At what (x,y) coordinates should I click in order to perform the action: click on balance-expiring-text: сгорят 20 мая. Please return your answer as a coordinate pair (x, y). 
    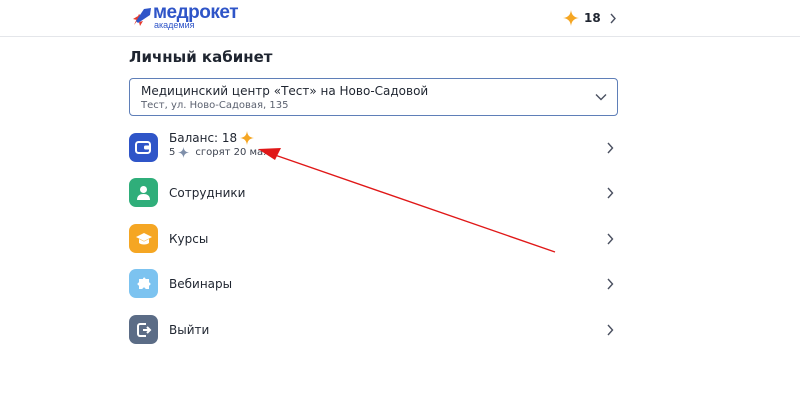
    Looking at the image, I should click on (232, 152).